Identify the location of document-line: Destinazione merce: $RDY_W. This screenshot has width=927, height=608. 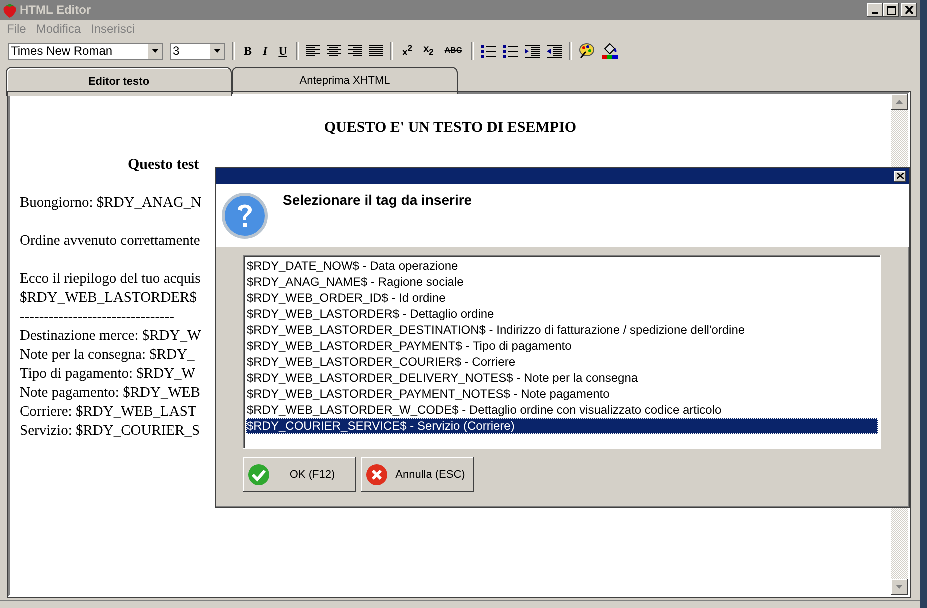
(111, 336).